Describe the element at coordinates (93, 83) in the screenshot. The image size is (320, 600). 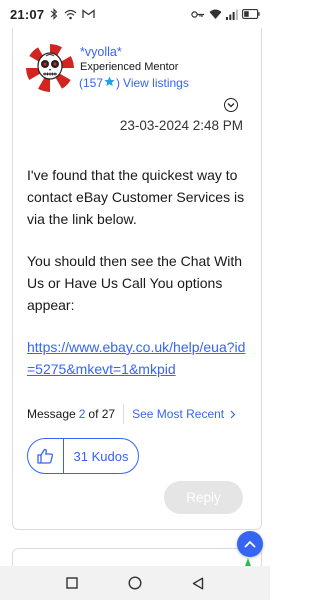
I see `feedback-score: 157` at that location.